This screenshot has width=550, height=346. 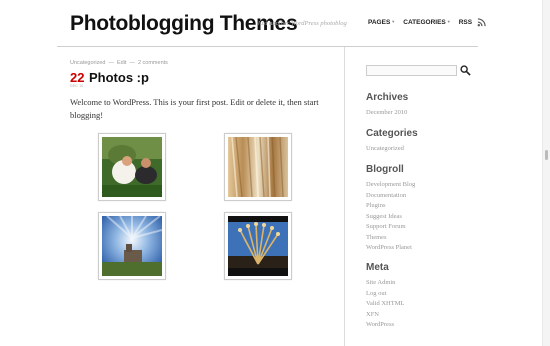 What do you see at coordinates (392, 133) in the screenshot?
I see `categories-heading: Categories` at bounding box center [392, 133].